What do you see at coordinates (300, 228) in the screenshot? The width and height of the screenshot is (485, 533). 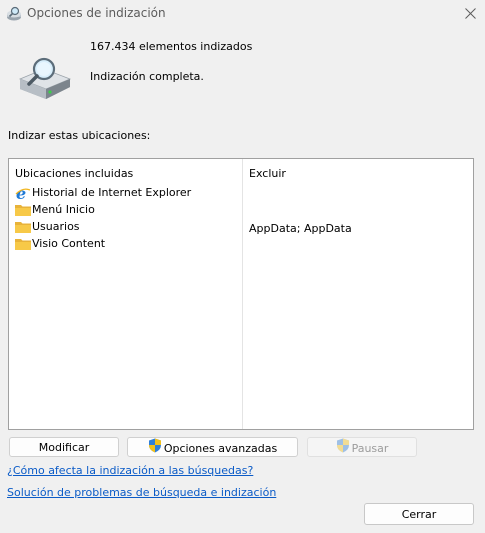 I see `exclude-usuarios: AppData; AppData` at bounding box center [300, 228].